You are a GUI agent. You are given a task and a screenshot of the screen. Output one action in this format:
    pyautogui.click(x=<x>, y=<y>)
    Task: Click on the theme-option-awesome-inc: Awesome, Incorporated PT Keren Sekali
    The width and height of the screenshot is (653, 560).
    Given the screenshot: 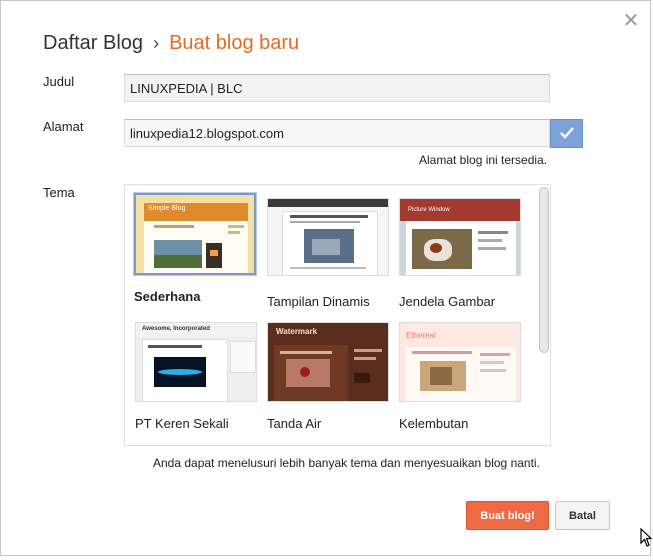 What is the action you would take?
    pyautogui.click(x=197, y=376)
    